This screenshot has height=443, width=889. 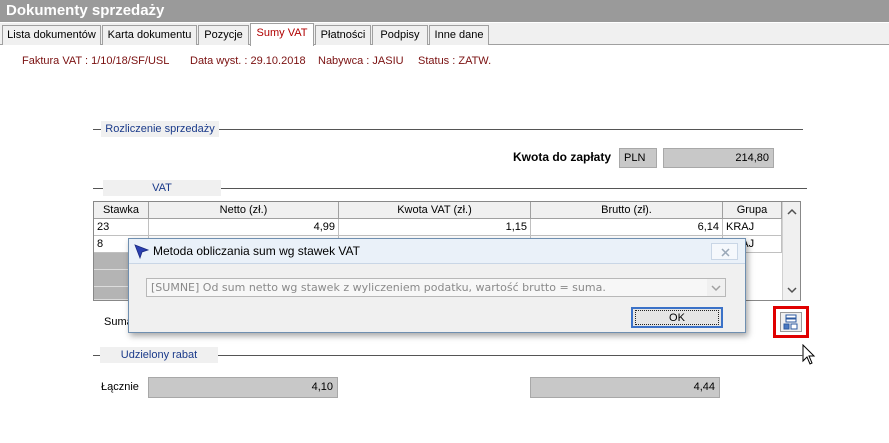 I want to click on col-header-stawka: Stawka, so click(x=121, y=210).